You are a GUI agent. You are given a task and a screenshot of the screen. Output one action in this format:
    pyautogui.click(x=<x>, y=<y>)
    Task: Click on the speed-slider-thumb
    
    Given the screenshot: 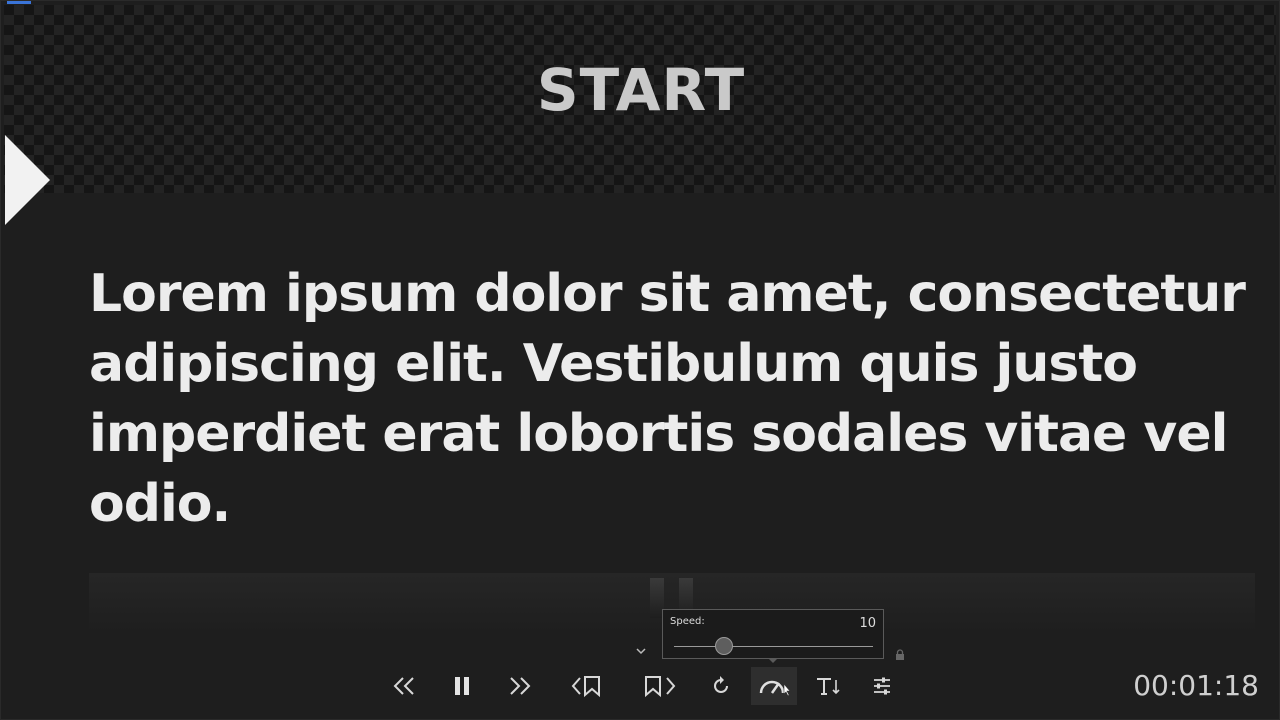 What is the action you would take?
    pyautogui.click(x=724, y=646)
    